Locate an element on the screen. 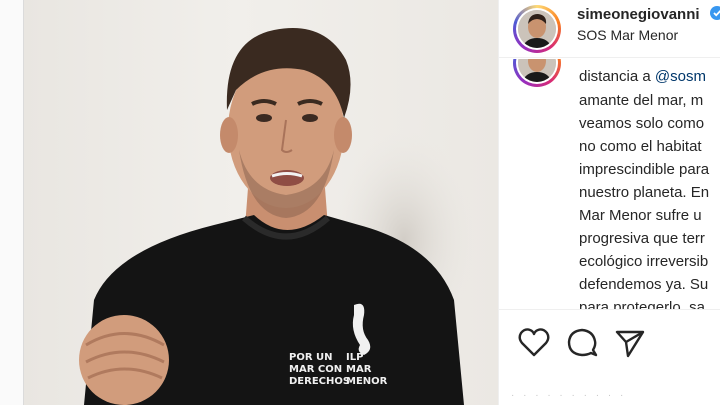 The height and width of the screenshot is (405, 720). shirt-text-left: POR UN MAR CON DERECHOS is located at coordinates (319, 370).